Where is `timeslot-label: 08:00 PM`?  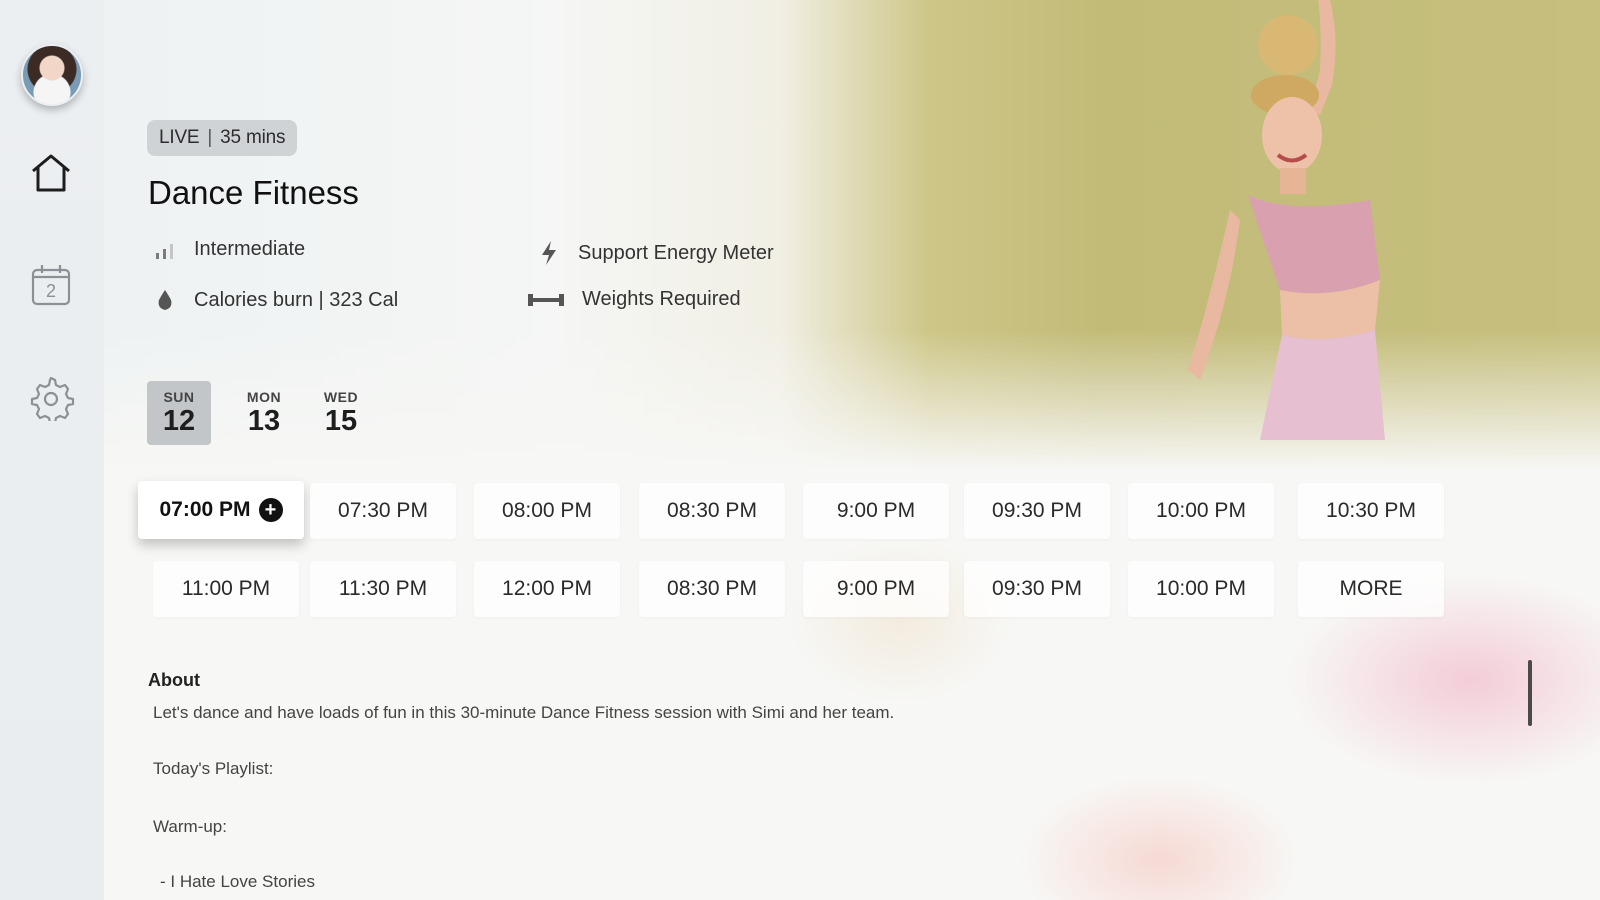 timeslot-label: 08:00 PM is located at coordinates (547, 510).